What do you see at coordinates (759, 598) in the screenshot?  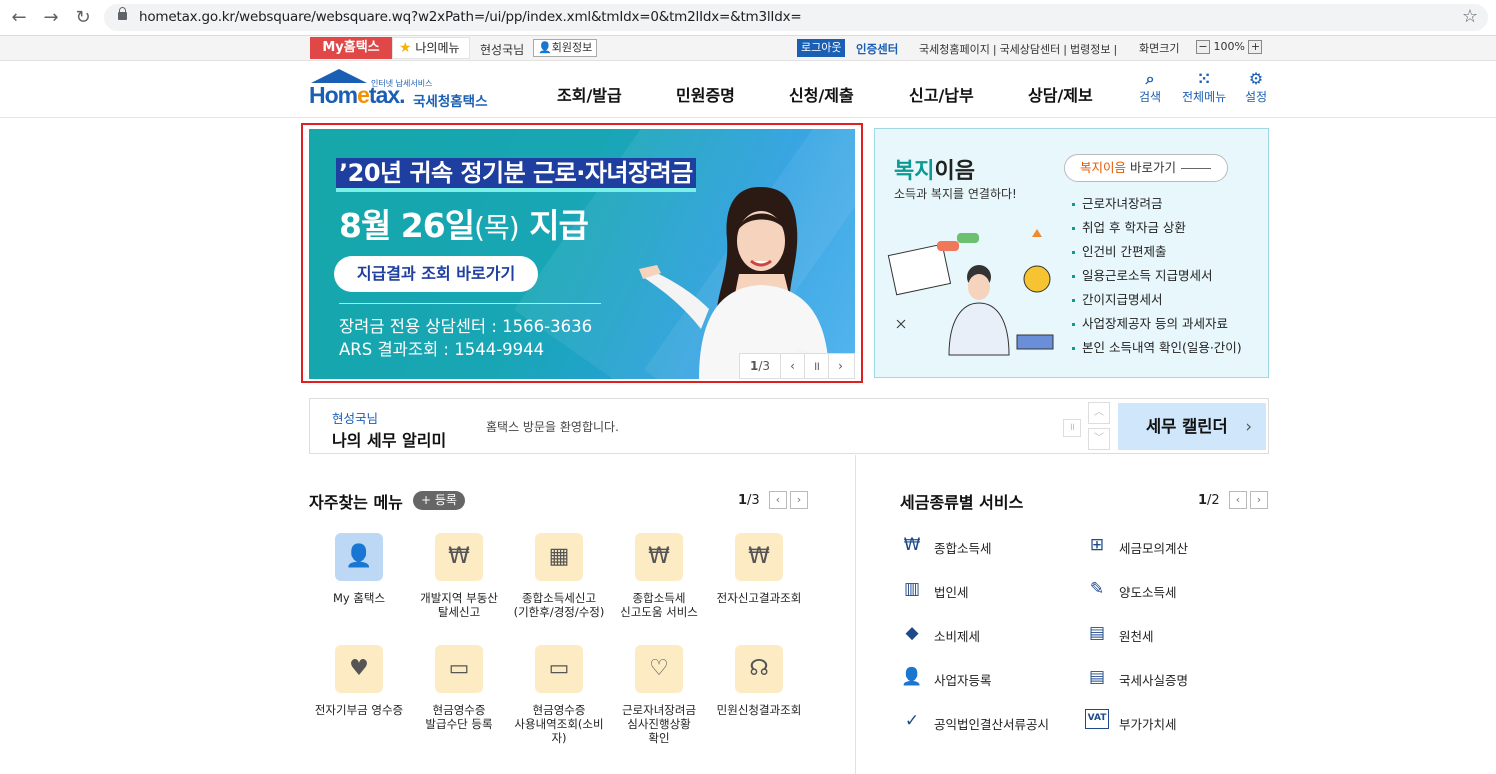 I see `favorite-label: 전자신고결과조회` at bounding box center [759, 598].